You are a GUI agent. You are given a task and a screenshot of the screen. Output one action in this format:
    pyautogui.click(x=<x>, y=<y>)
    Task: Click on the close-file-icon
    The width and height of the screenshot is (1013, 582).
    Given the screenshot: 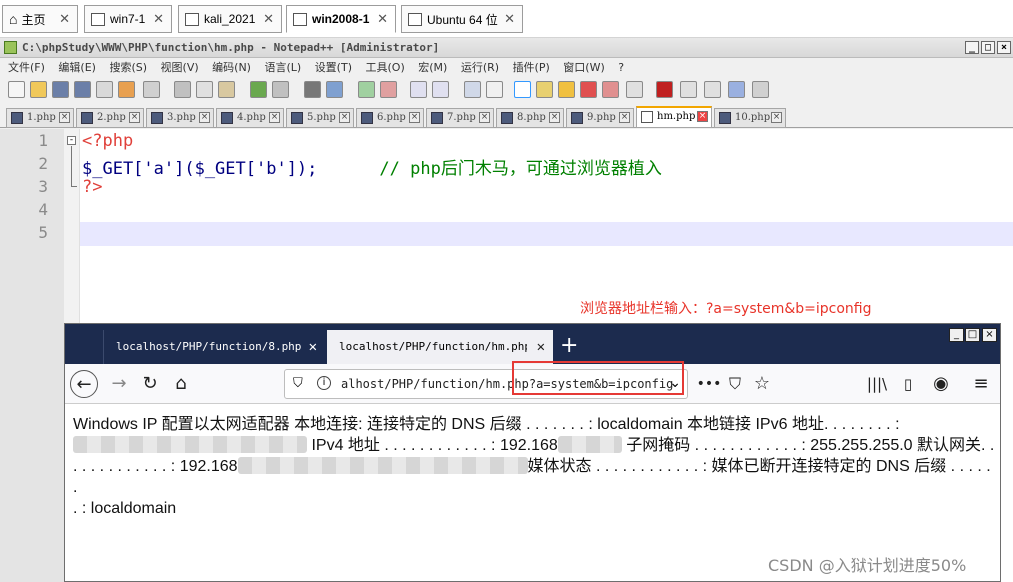 What is the action you would take?
    pyautogui.click(x=104, y=89)
    